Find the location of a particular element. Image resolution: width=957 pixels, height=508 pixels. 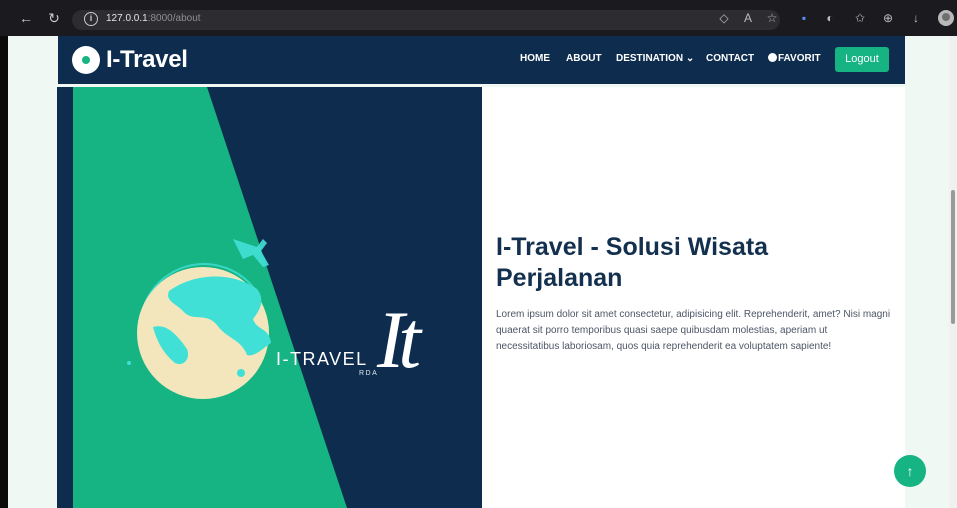

read-aloud-icon: A is located at coordinates (748, 18).